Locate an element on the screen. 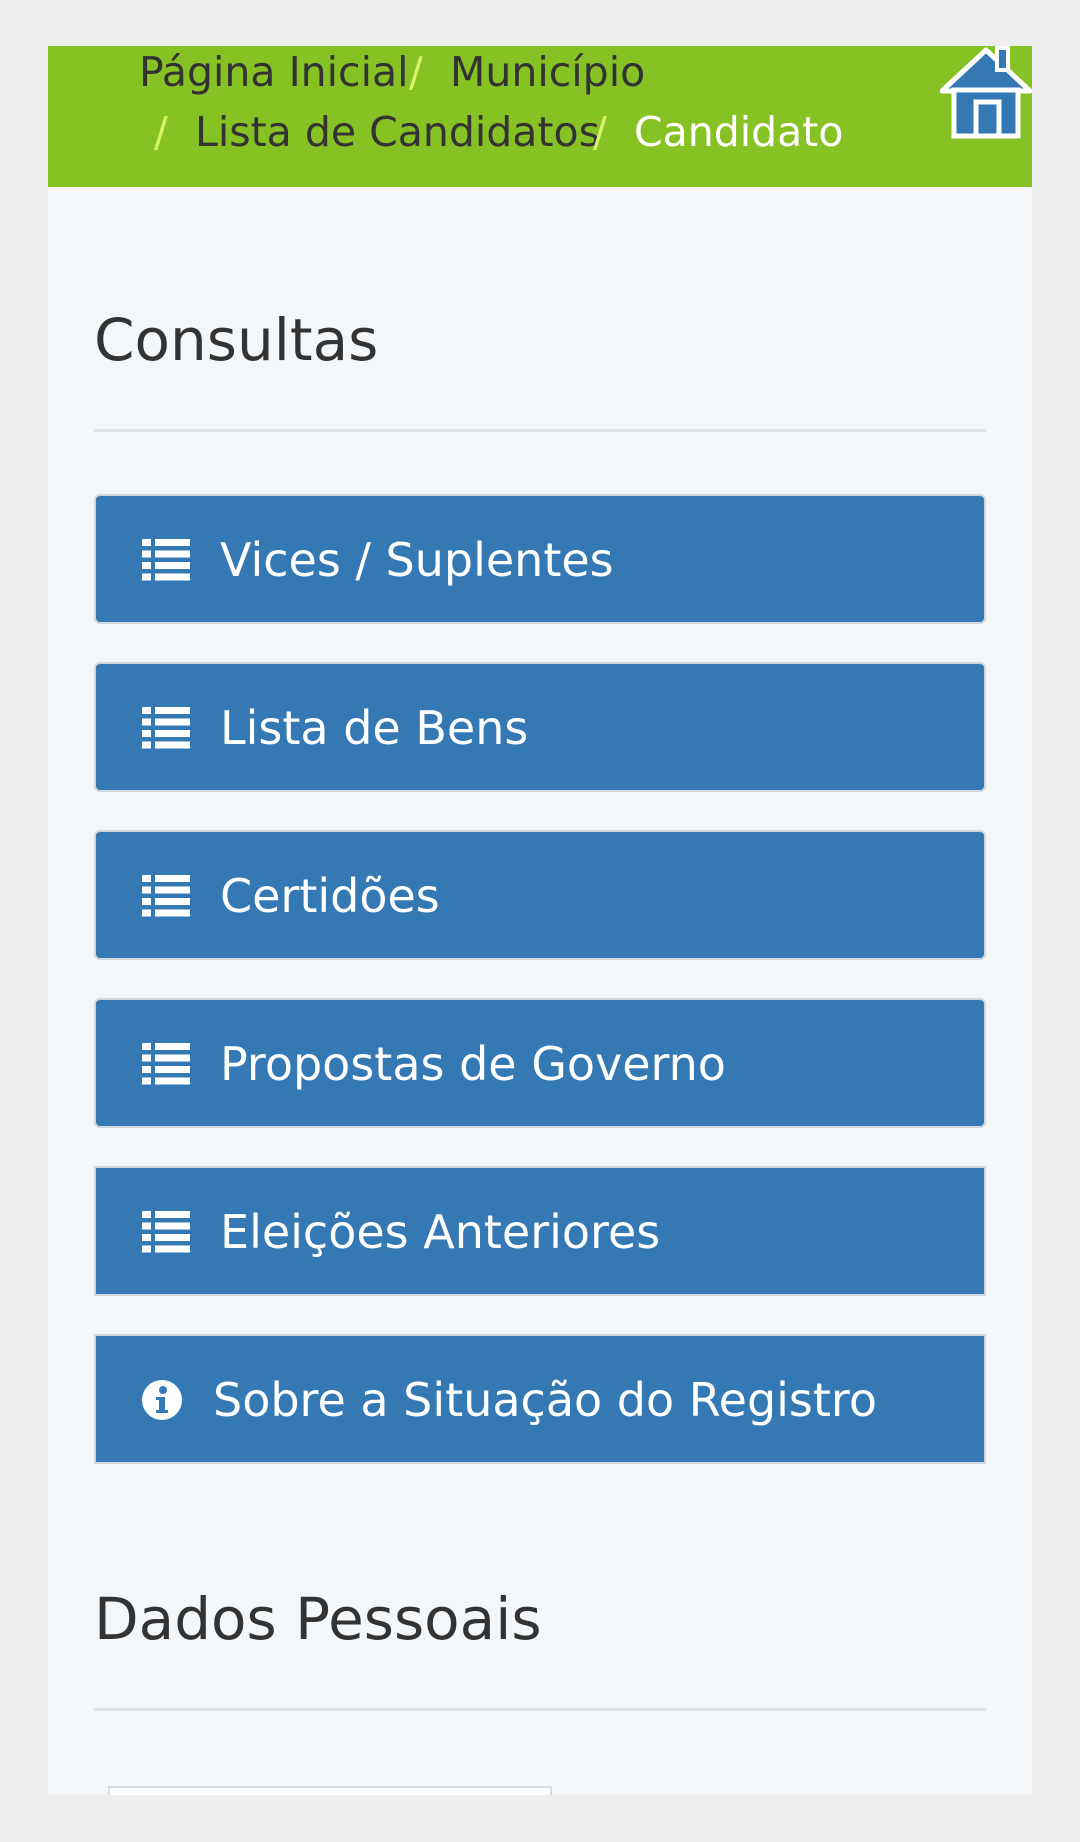 Image resolution: width=1080 pixels, height=1842 pixels. breadcrumb-item-municipio: Município is located at coordinates (547, 72).